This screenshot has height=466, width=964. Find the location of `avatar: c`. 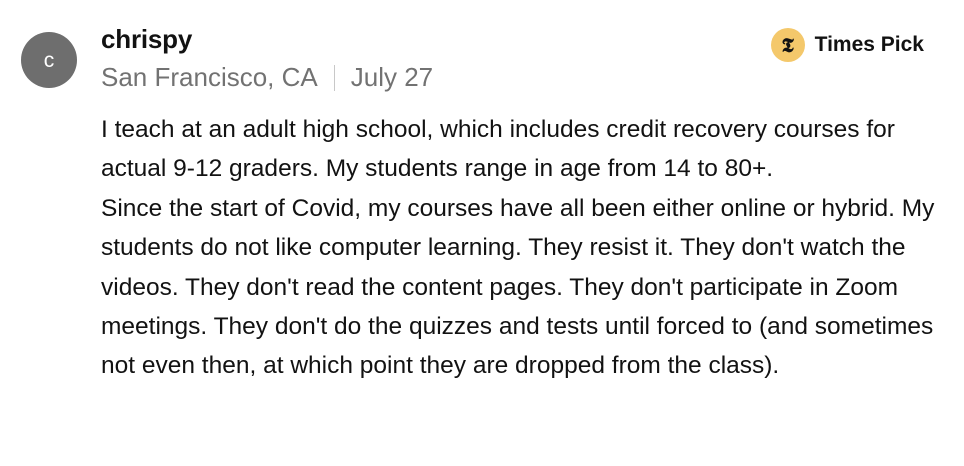

avatar: c is located at coordinates (49, 60).